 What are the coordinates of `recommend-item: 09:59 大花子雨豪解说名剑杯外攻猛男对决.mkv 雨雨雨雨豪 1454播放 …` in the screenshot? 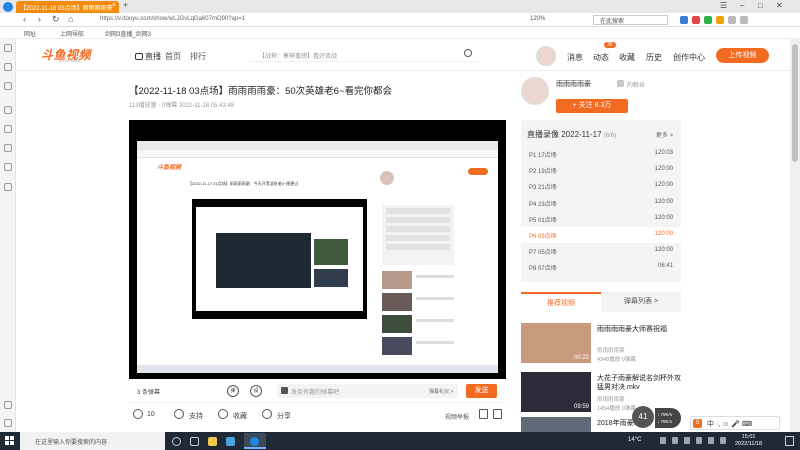 It's located at (601, 392).